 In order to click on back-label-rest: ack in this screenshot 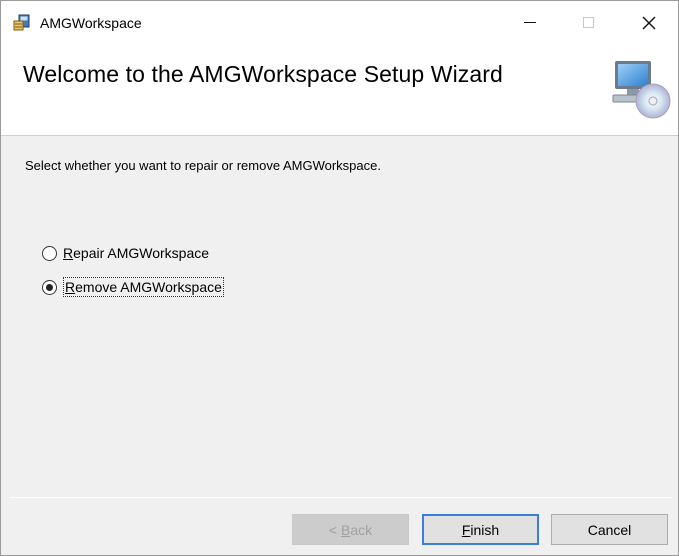, I will do `click(361, 529)`.